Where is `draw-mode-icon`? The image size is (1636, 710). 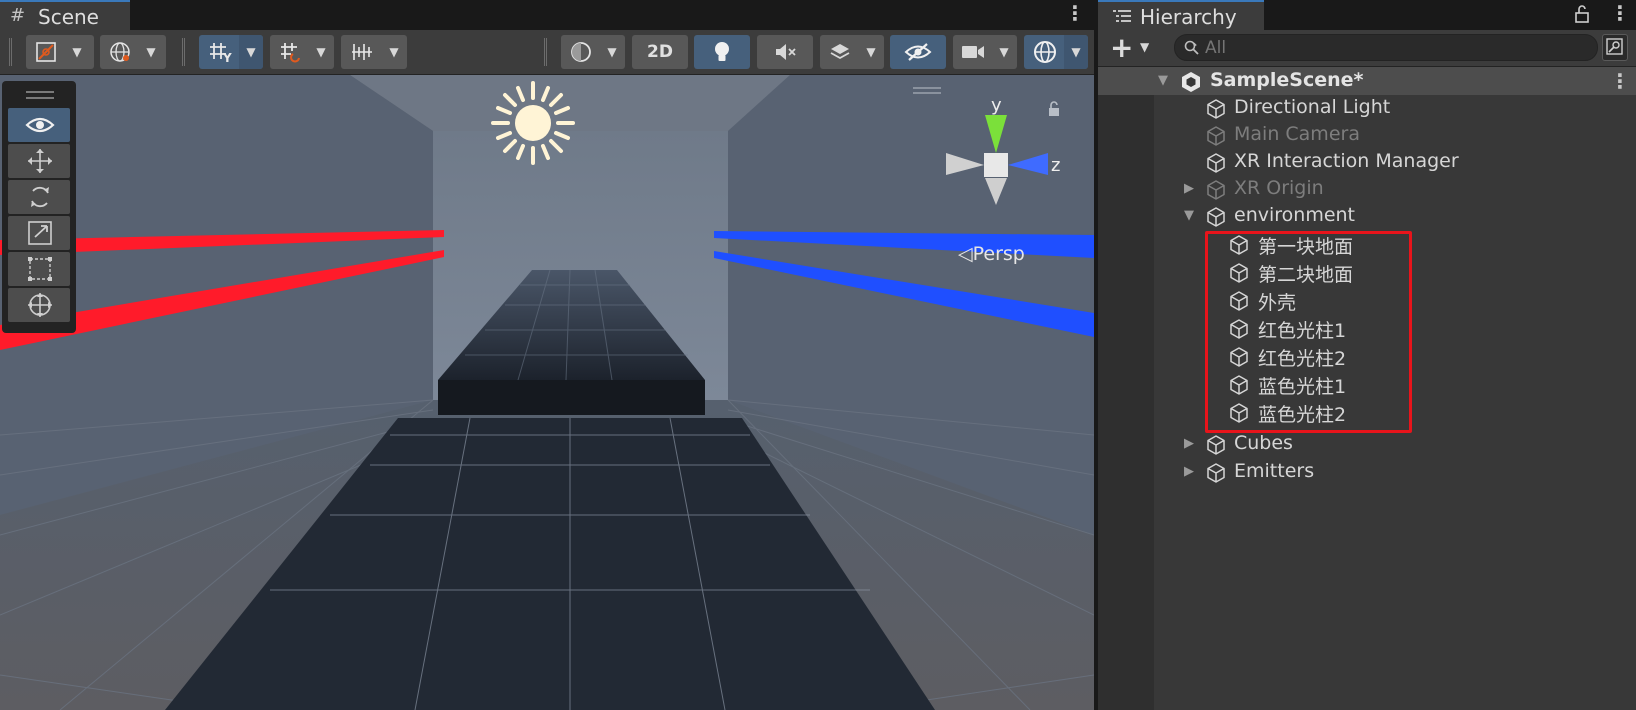 draw-mode-icon is located at coordinates (46, 52).